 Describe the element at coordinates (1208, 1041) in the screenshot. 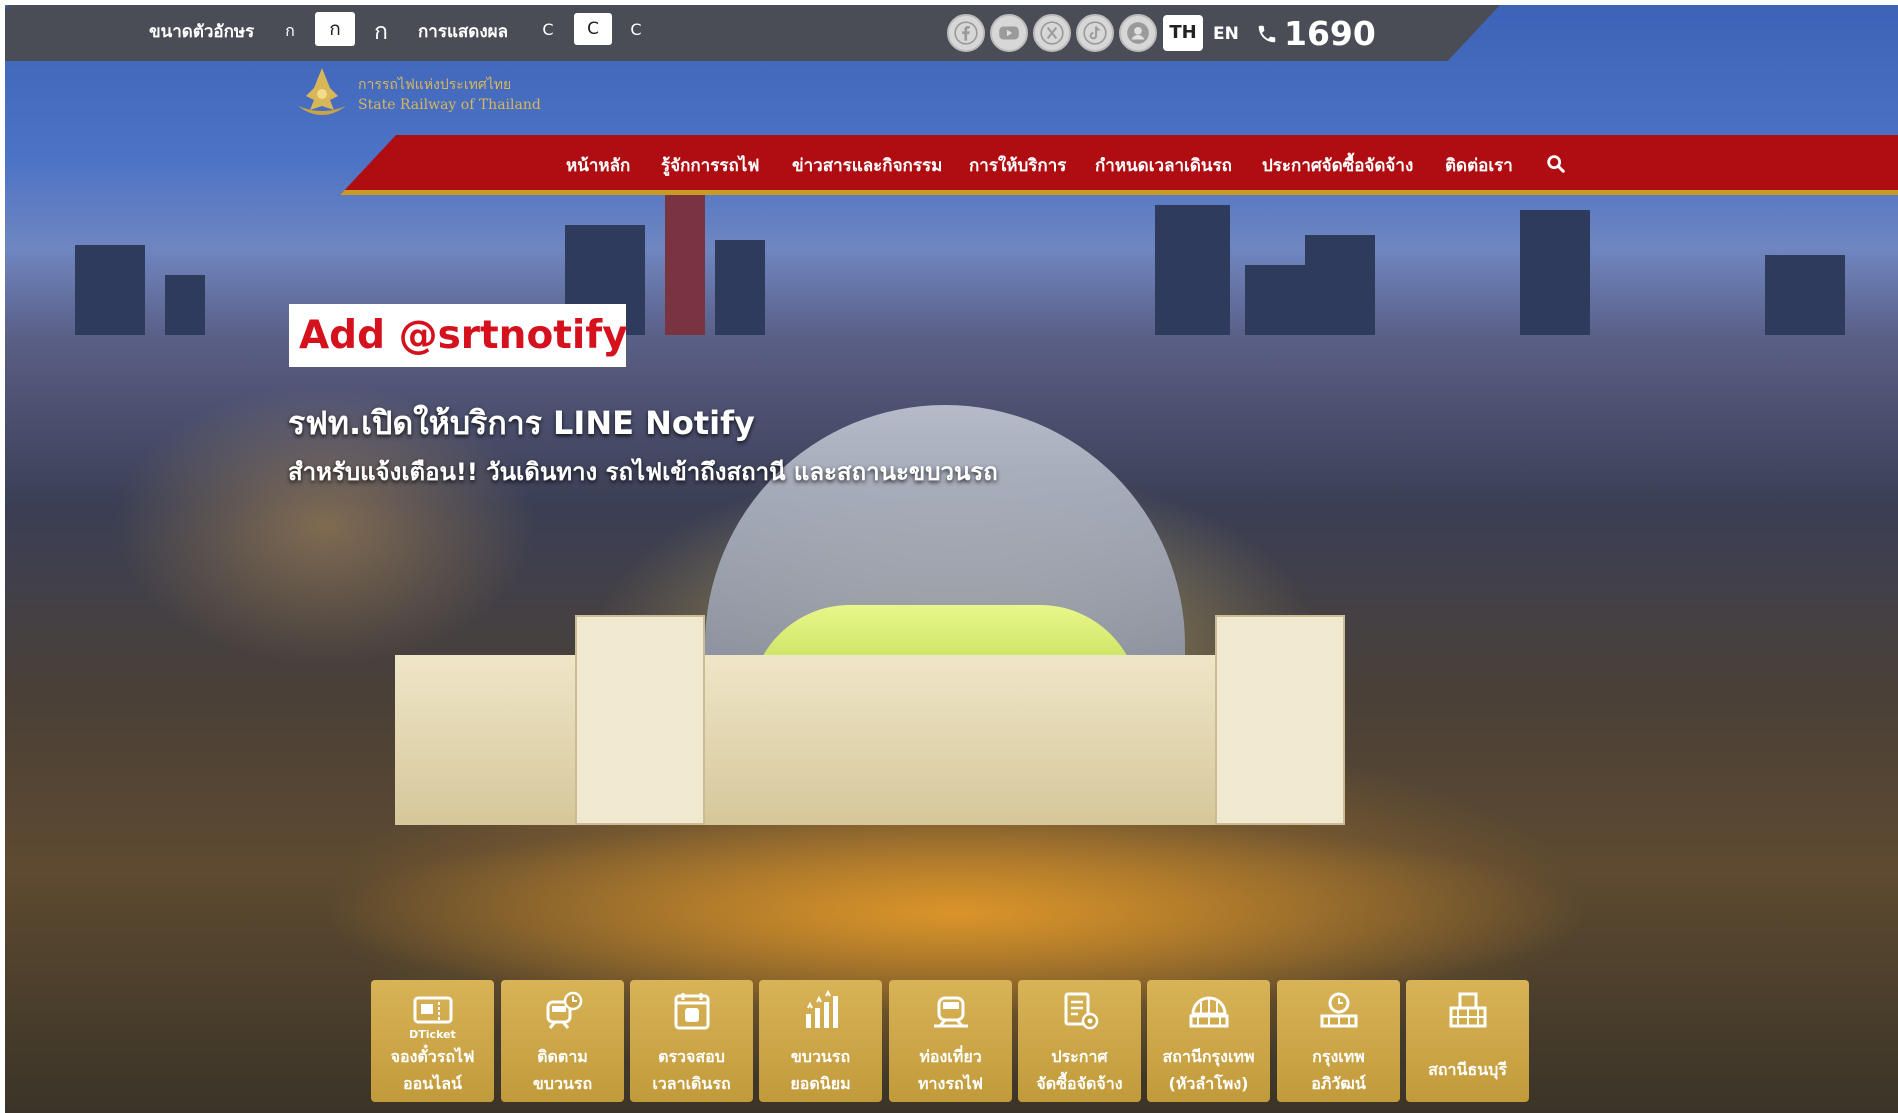

I see `tile-bangkok-station: สถานีกรุงเทพ (หัวลำโพง)` at that location.